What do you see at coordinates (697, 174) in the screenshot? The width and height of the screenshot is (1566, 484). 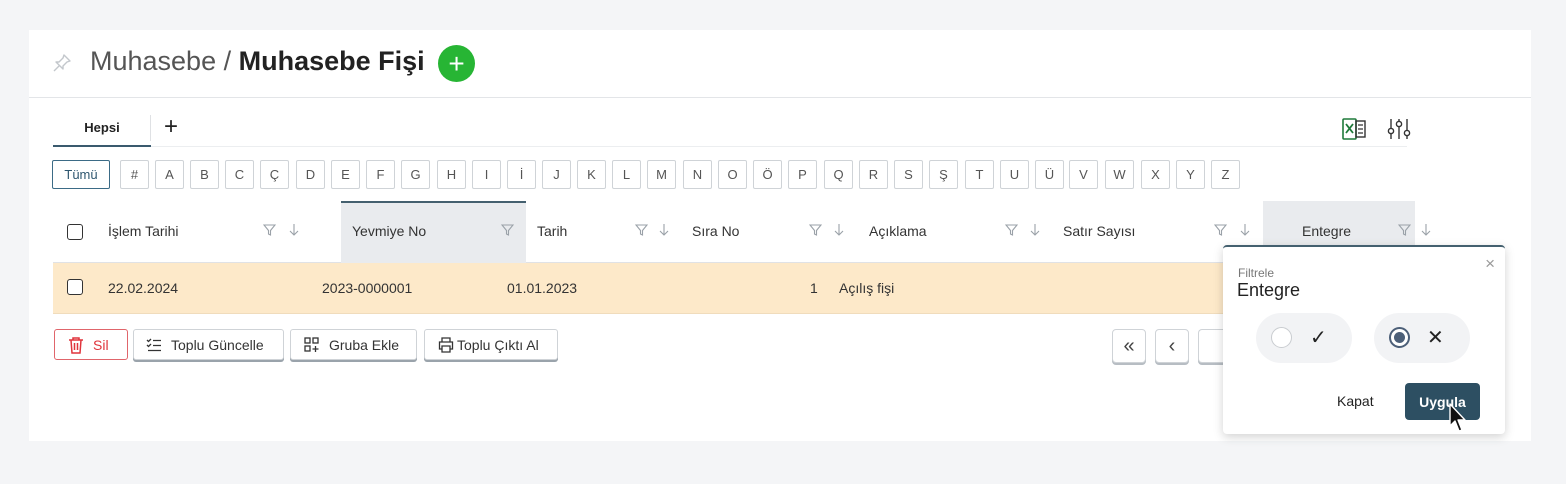 I see `letter-filter-button: N` at bounding box center [697, 174].